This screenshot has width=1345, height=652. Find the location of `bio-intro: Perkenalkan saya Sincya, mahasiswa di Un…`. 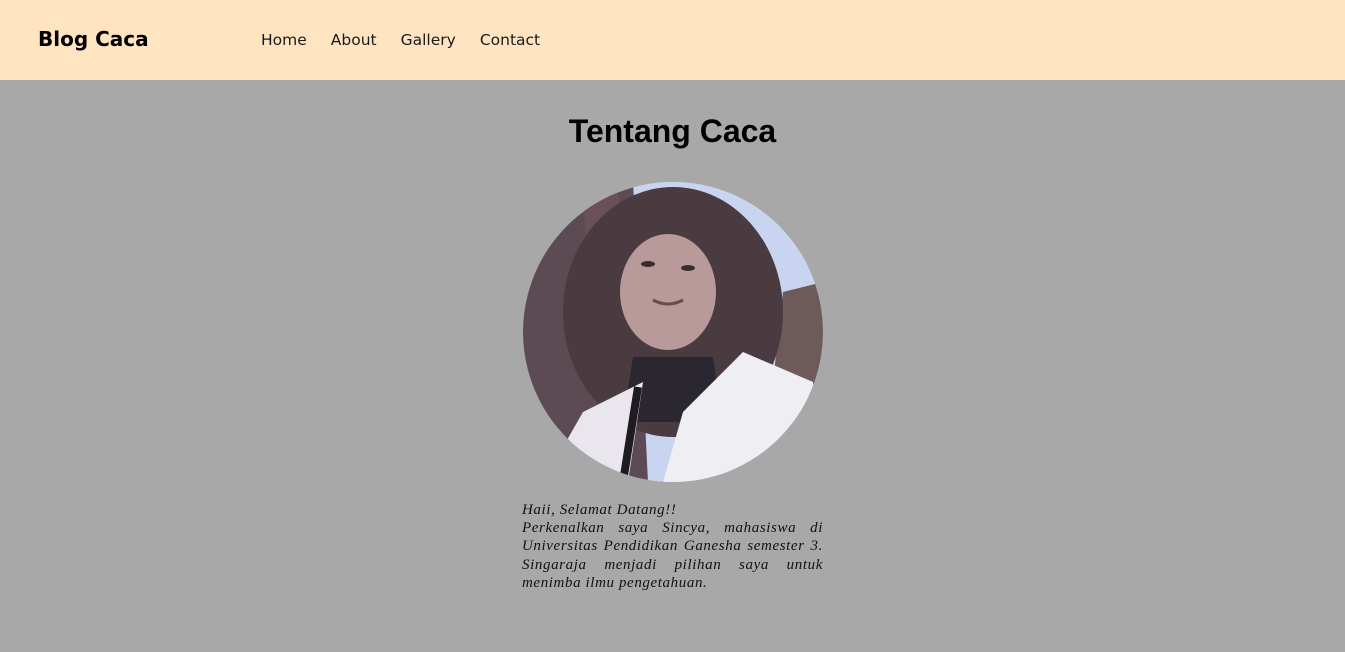

bio-intro: Perkenalkan saya Sincya, mahasiswa di Un… is located at coordinates (672, 555).